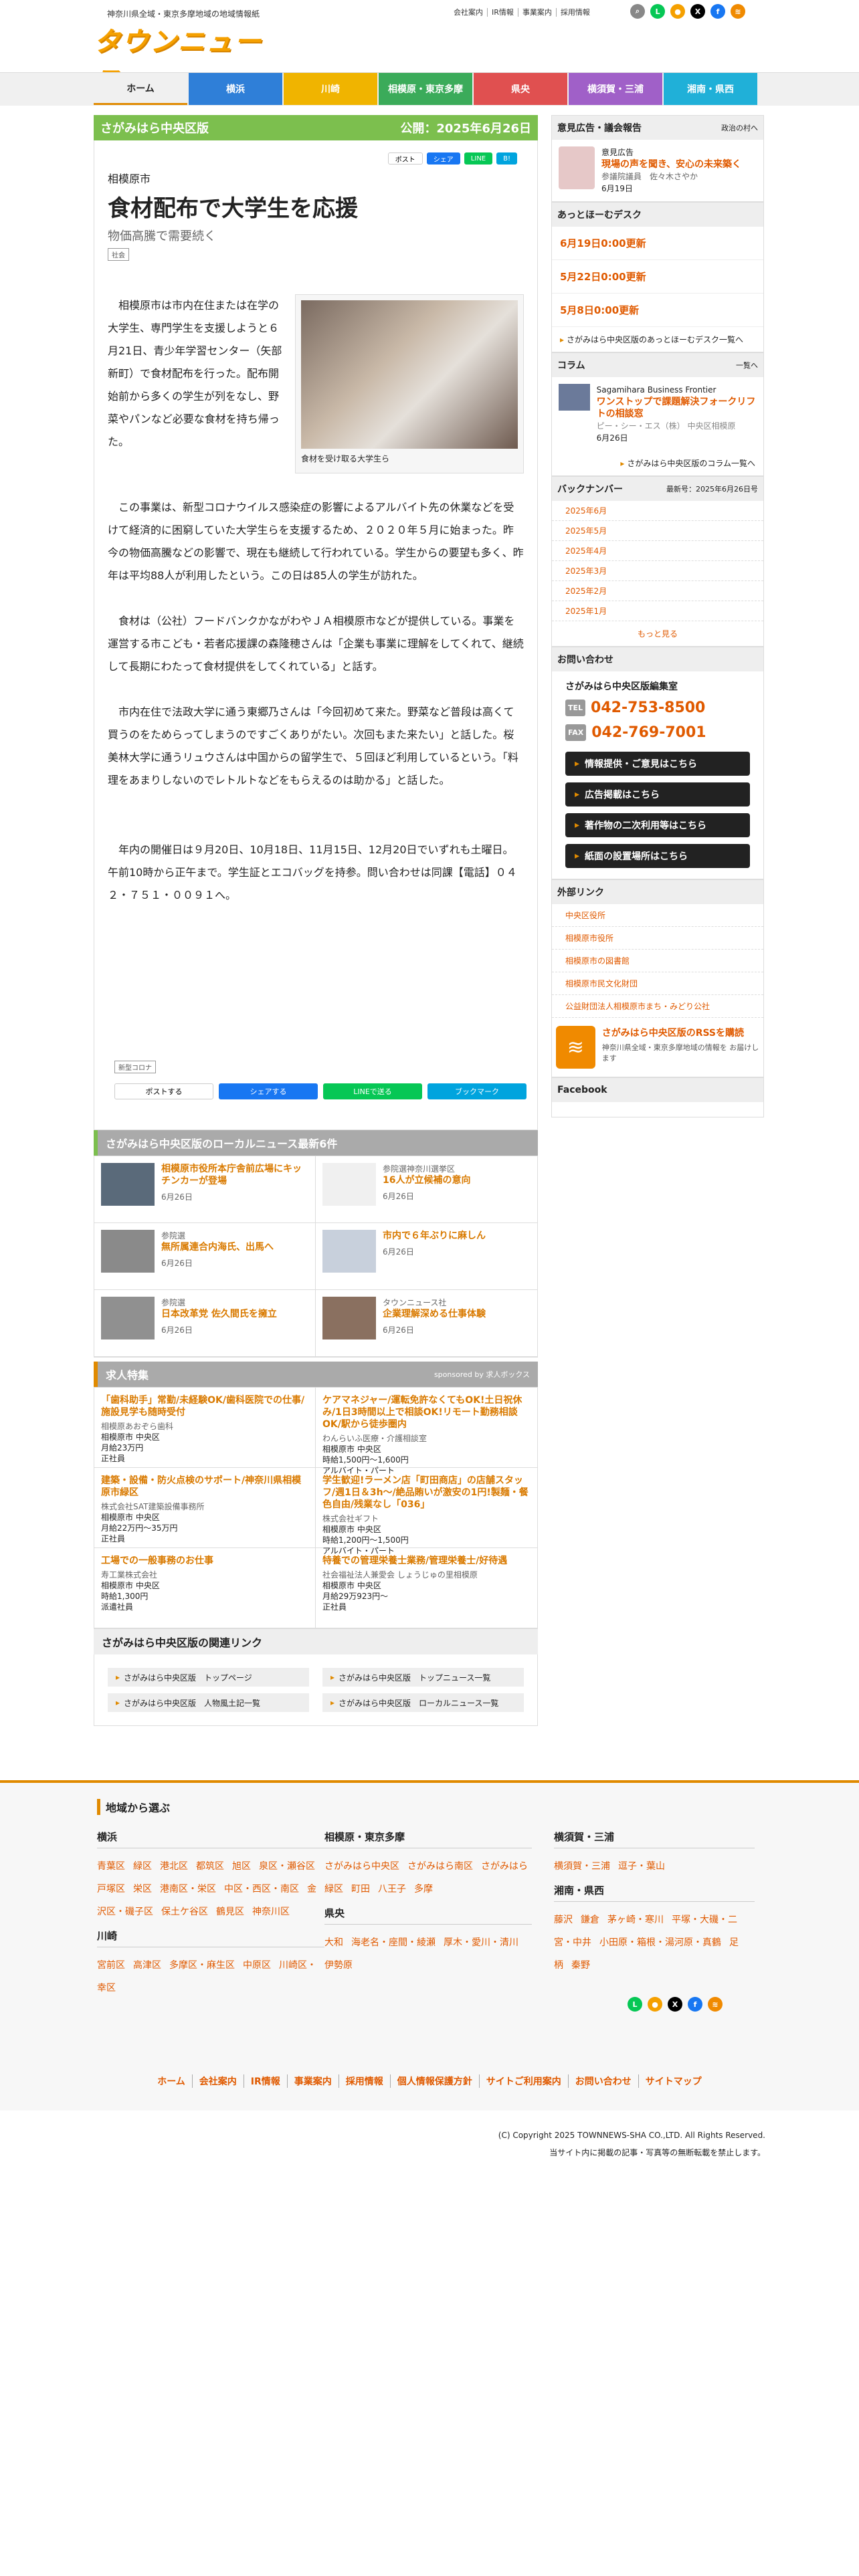  Describe the element at coordinates (147, 1965) in the screenshot. I see `footer-region-link: 高津区` at that location.